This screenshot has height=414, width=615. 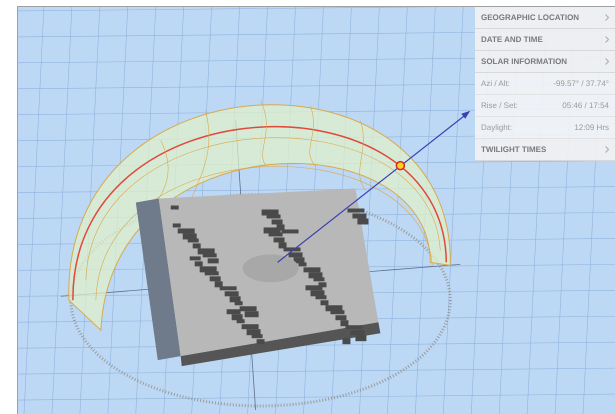 I want to click on section-header: TWILIGHT TIMES, so click(x=545, y=150).